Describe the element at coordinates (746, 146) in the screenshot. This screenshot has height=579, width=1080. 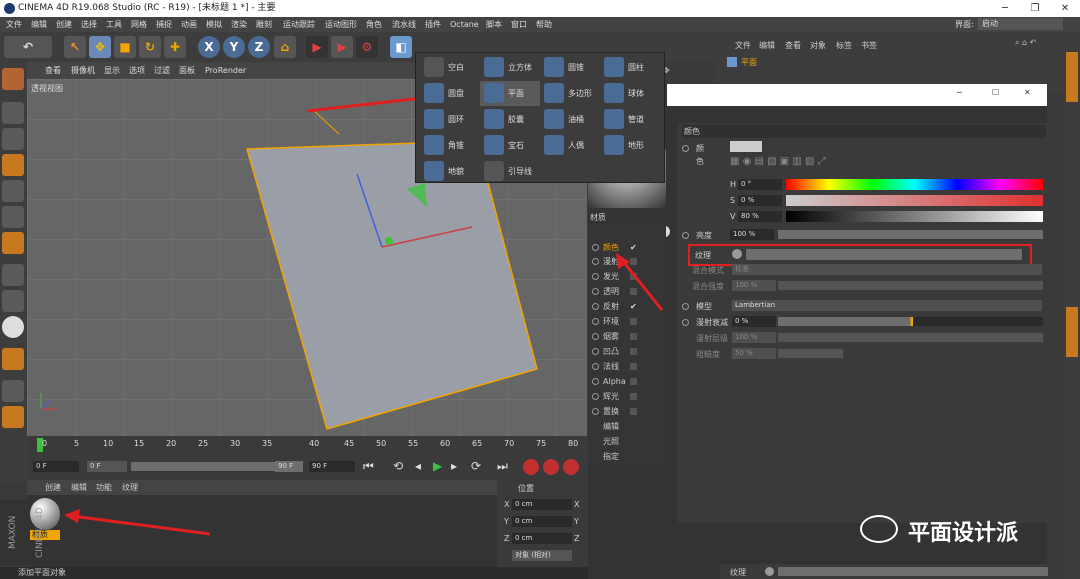
I see `color-swatch` at that location.